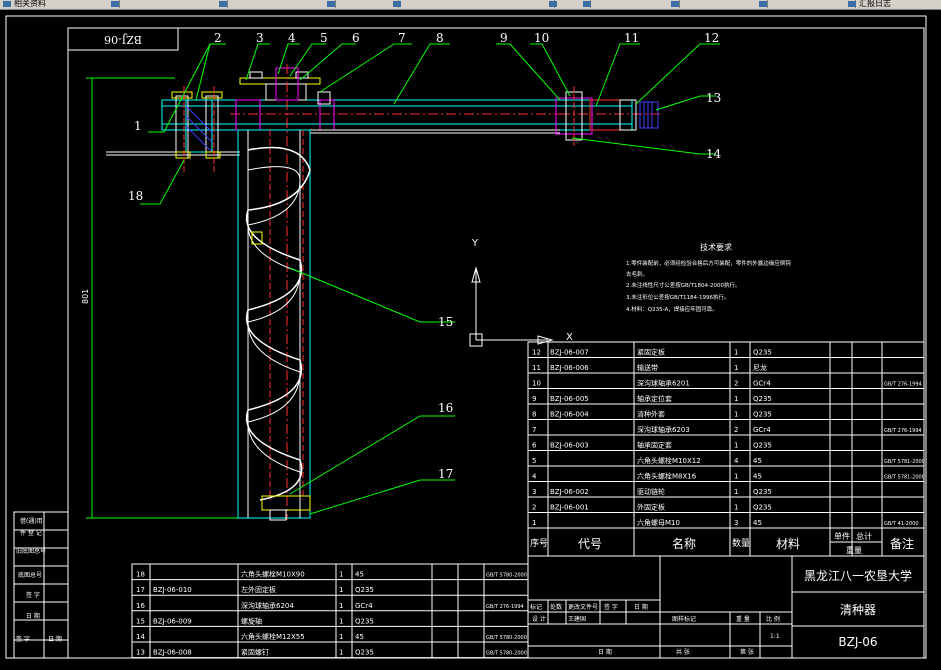 The width and height of the screenshot is (941, 670). Describe the element at coordinates (858, 610) in the screenshot. I see `part-name: 清种器` at that location.